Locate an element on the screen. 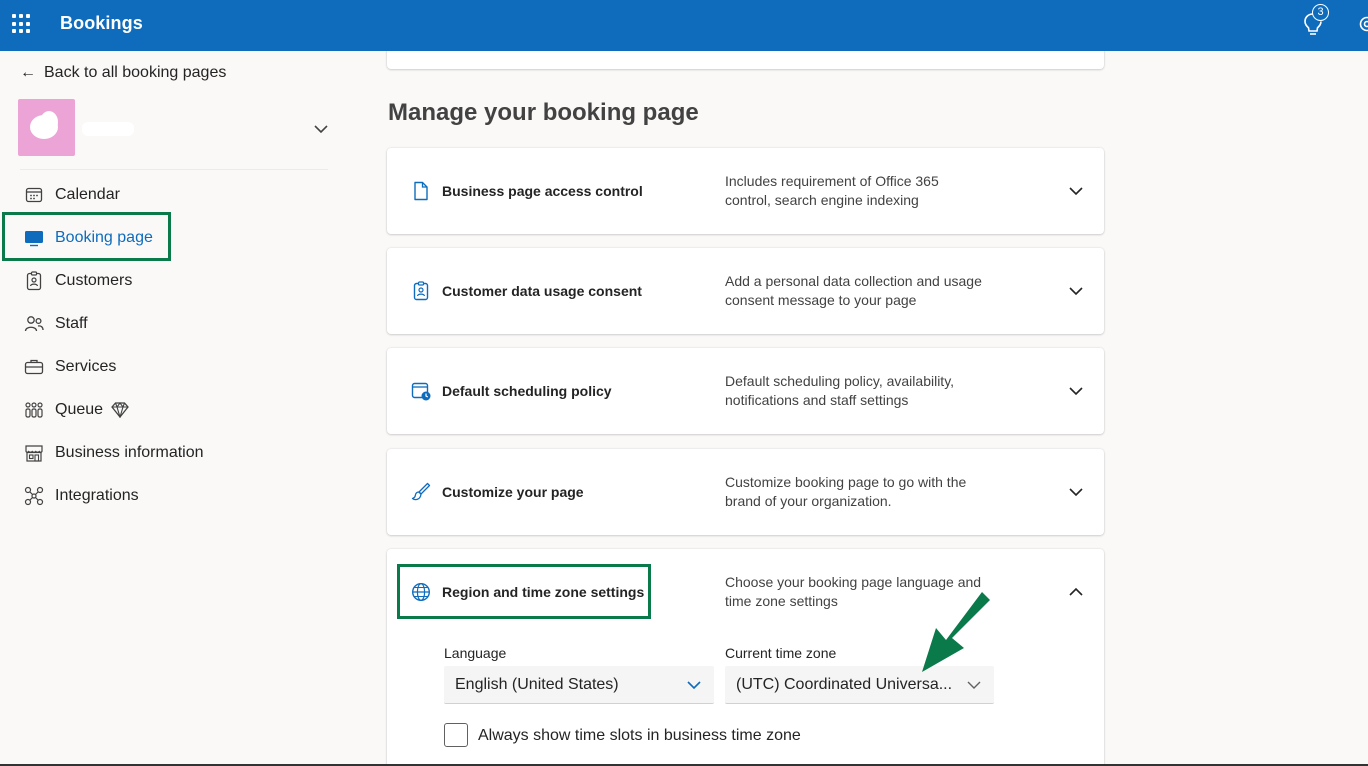  language-selected-value: English (United States) is located at coordinates (537, 684).